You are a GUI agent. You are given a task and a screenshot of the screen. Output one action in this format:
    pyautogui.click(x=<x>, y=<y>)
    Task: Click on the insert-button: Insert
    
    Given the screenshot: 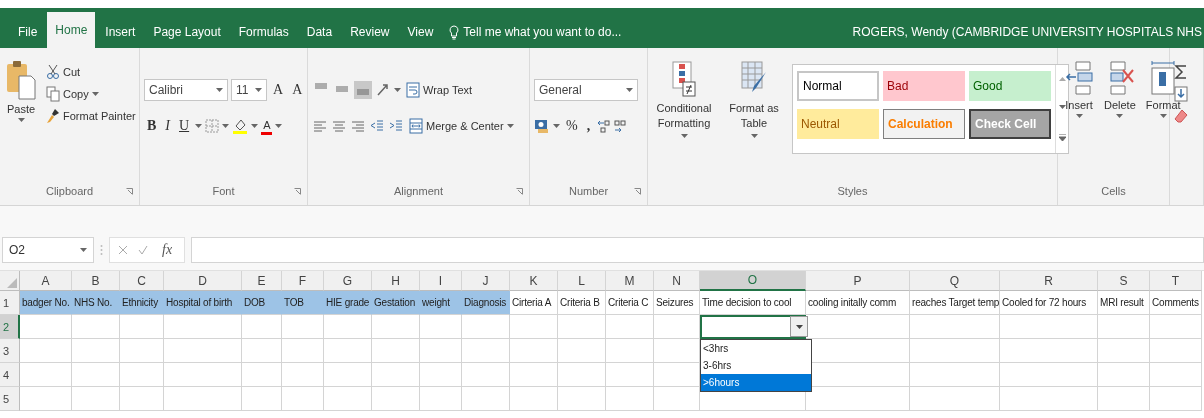 What is the action you would take?
    pyautogui.click(x=1079, y=116)
    